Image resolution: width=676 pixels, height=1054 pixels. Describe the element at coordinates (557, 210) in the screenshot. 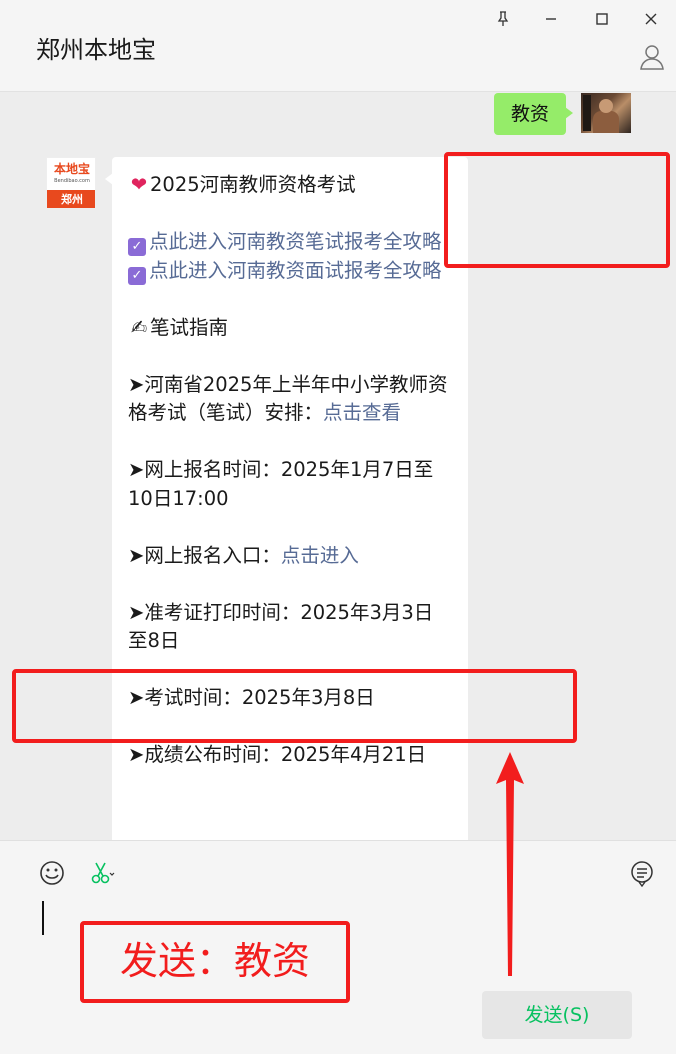

I see `highlight-box-my-message` at that location.